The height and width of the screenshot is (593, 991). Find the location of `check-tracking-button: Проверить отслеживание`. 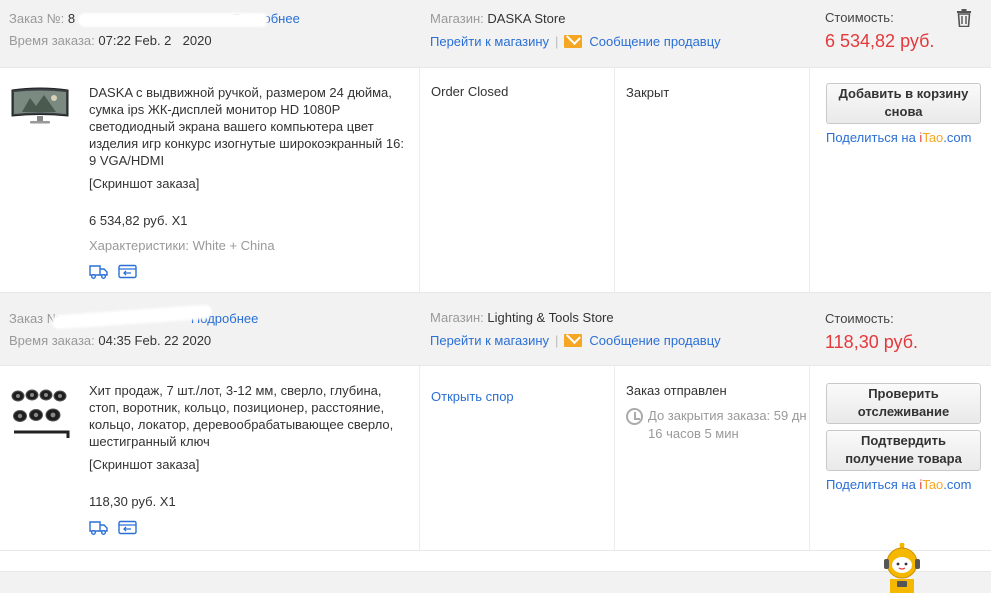

check-tracking-button: Проверить отслеживание is located at coordinates (903, 403).